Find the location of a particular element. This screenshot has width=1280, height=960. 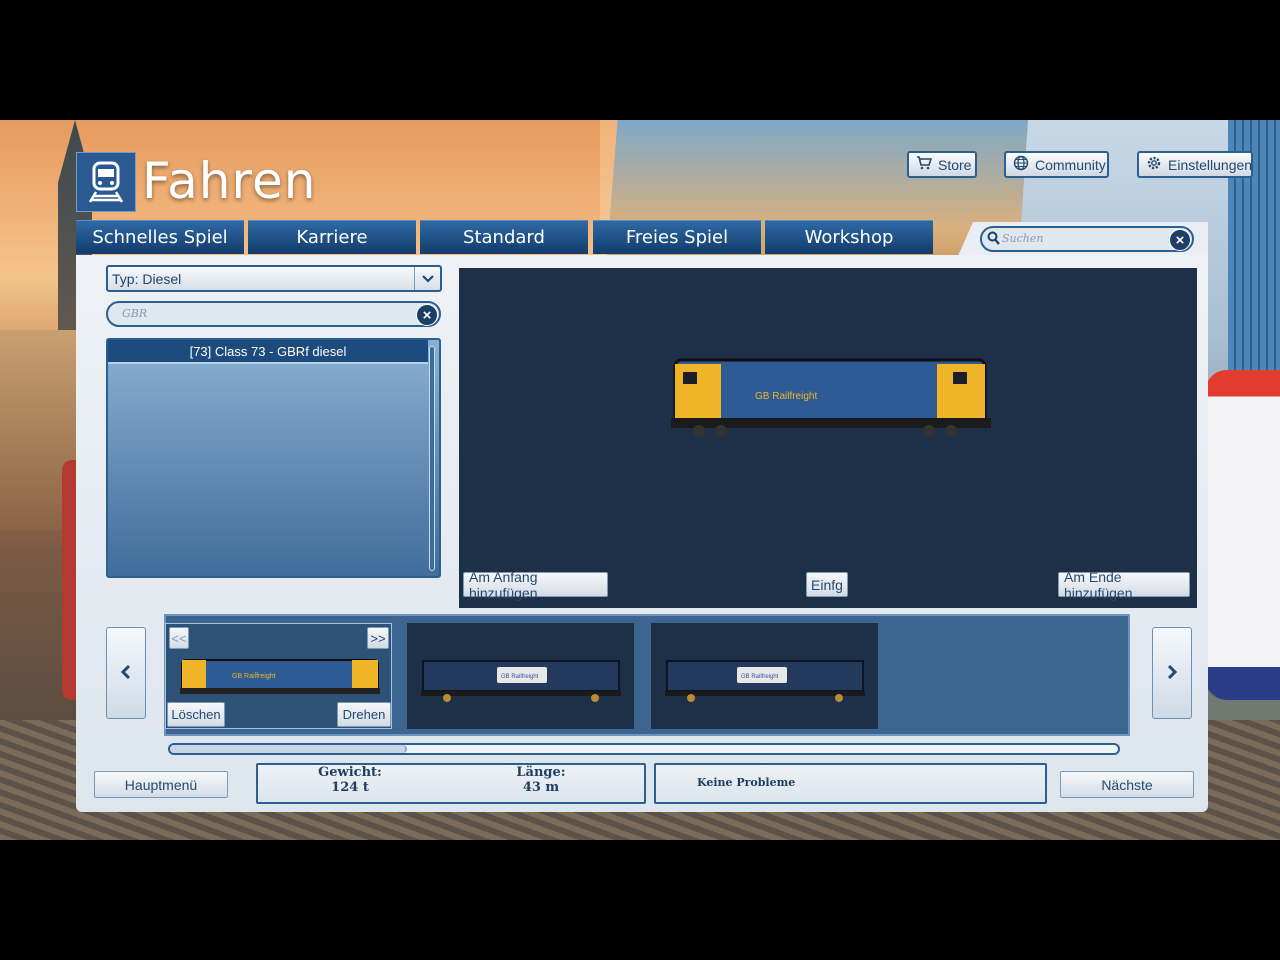

weight-value: 124 t is located at coordinates (350, 787).